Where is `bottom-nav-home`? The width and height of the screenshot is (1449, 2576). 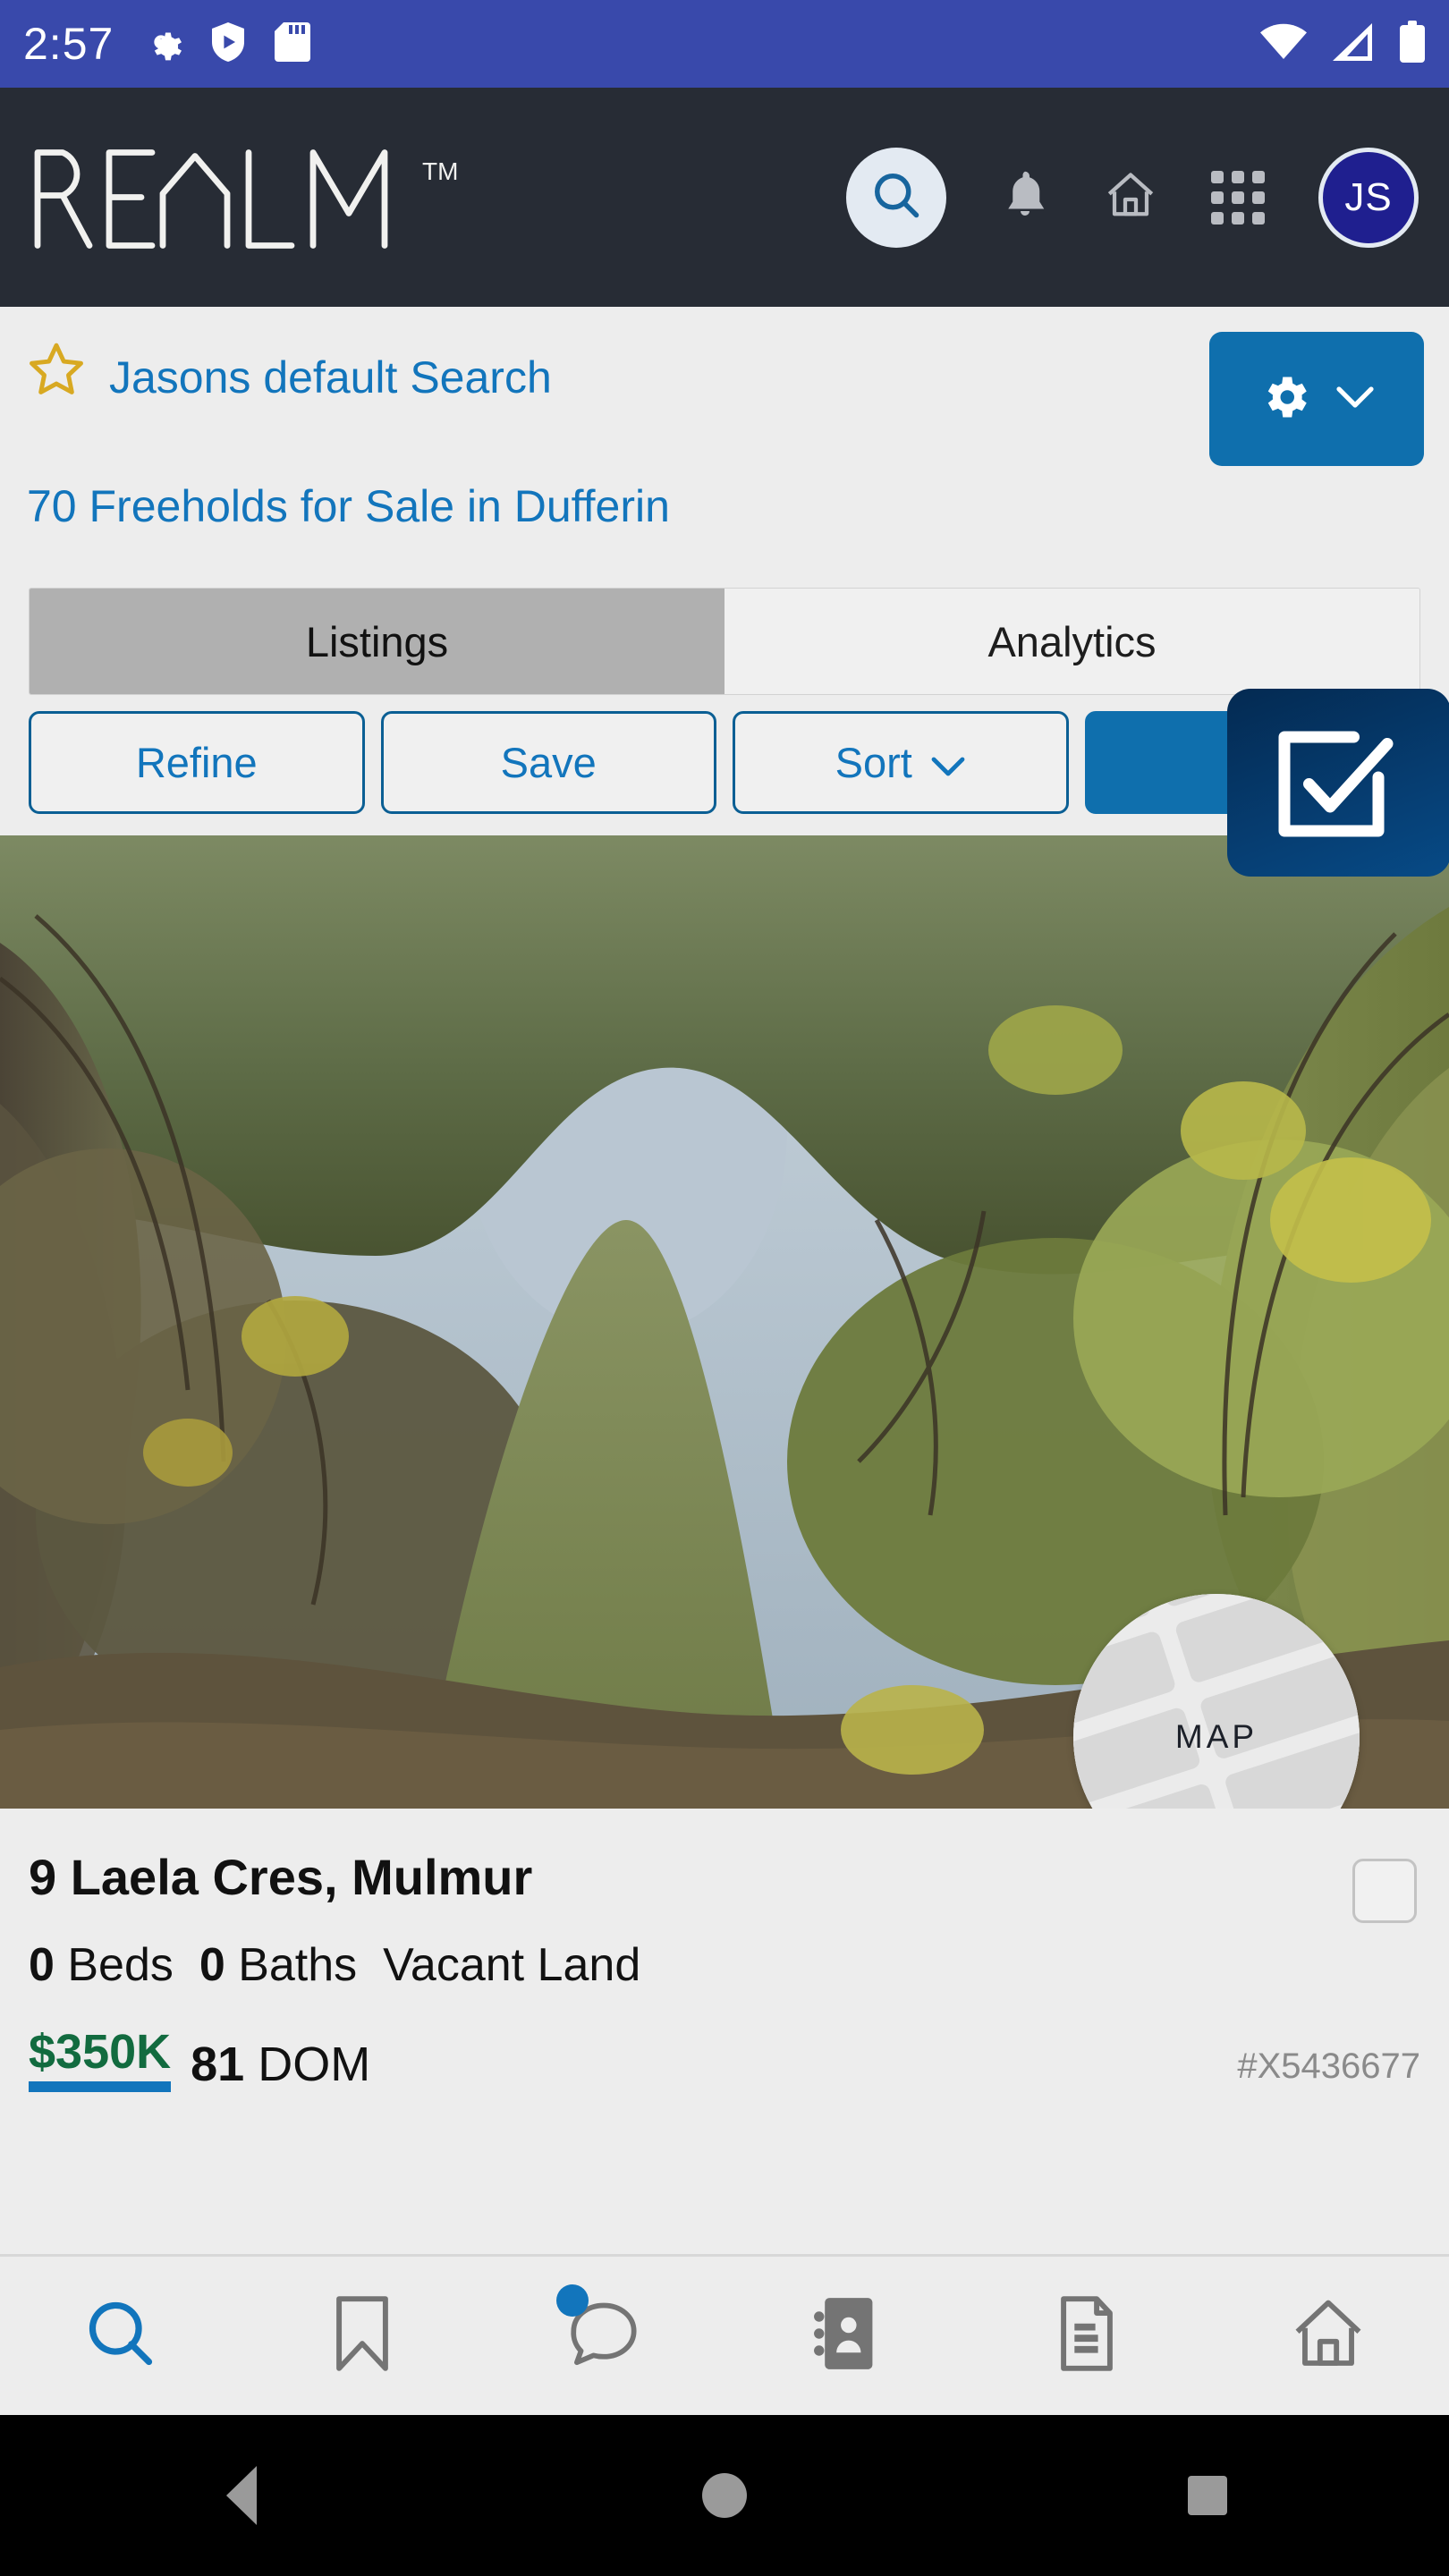 bottom-nav-home is located at coordinates (1328, 2336).